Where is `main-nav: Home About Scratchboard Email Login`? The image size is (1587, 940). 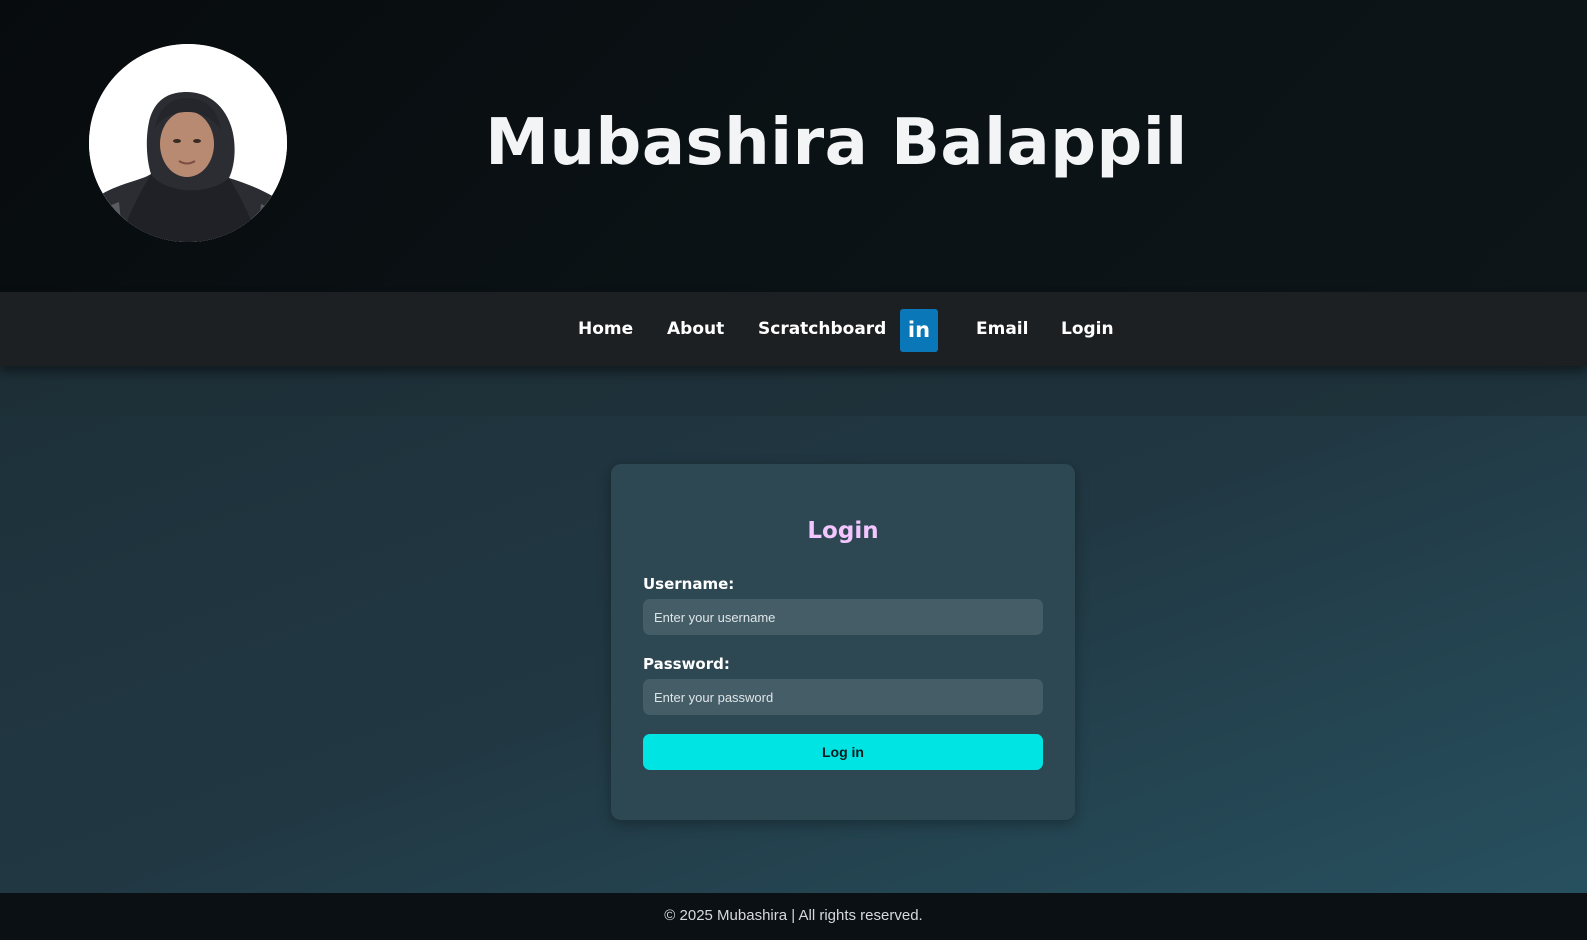 main-nav: Home About Scratchboard Email Login is located at coordinates (793, 329).